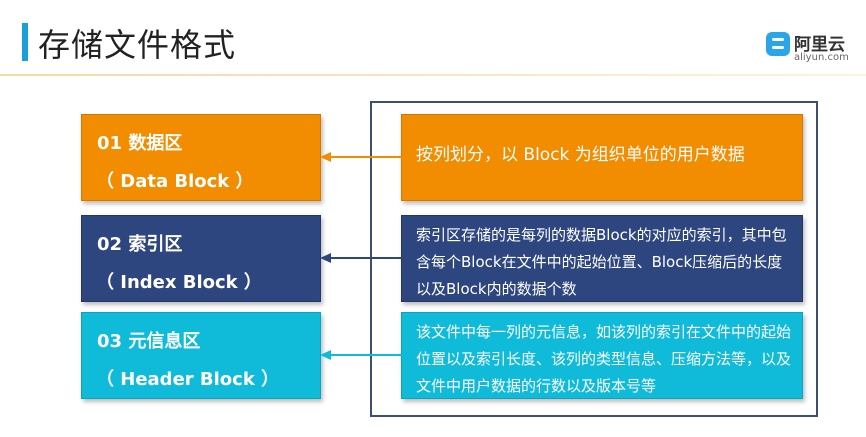 The image size is (866, 437). What do you see at coordinates (580, 155) in the screenshot?
I see `data-block-description: 按列划分，以 Block 为组织单位的用户数据` at bounding box center [580, 155].